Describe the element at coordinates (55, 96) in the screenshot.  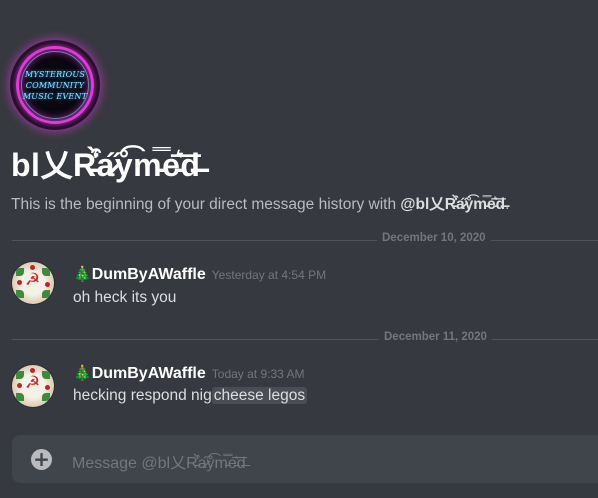
I see `avatar-label-line: MUSIC EVENT` at that location.